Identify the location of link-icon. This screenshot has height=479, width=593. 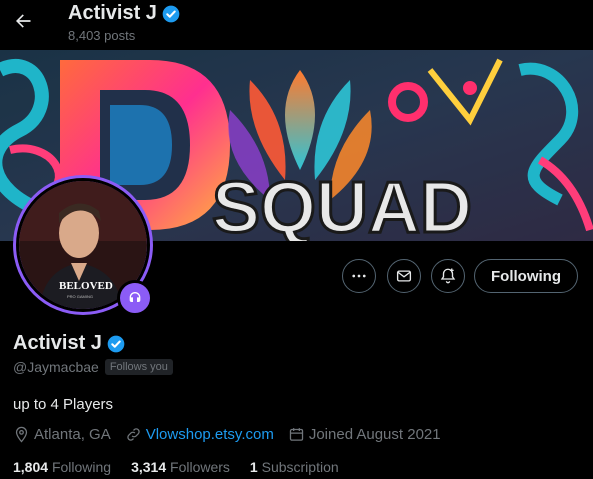
(133, 434).